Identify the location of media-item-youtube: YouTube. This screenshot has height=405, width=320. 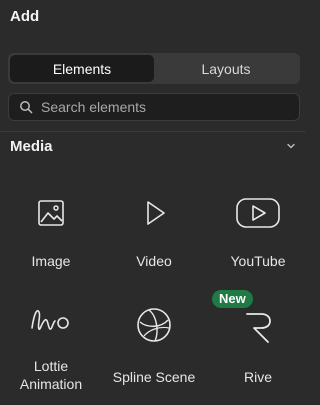
(258, 235).